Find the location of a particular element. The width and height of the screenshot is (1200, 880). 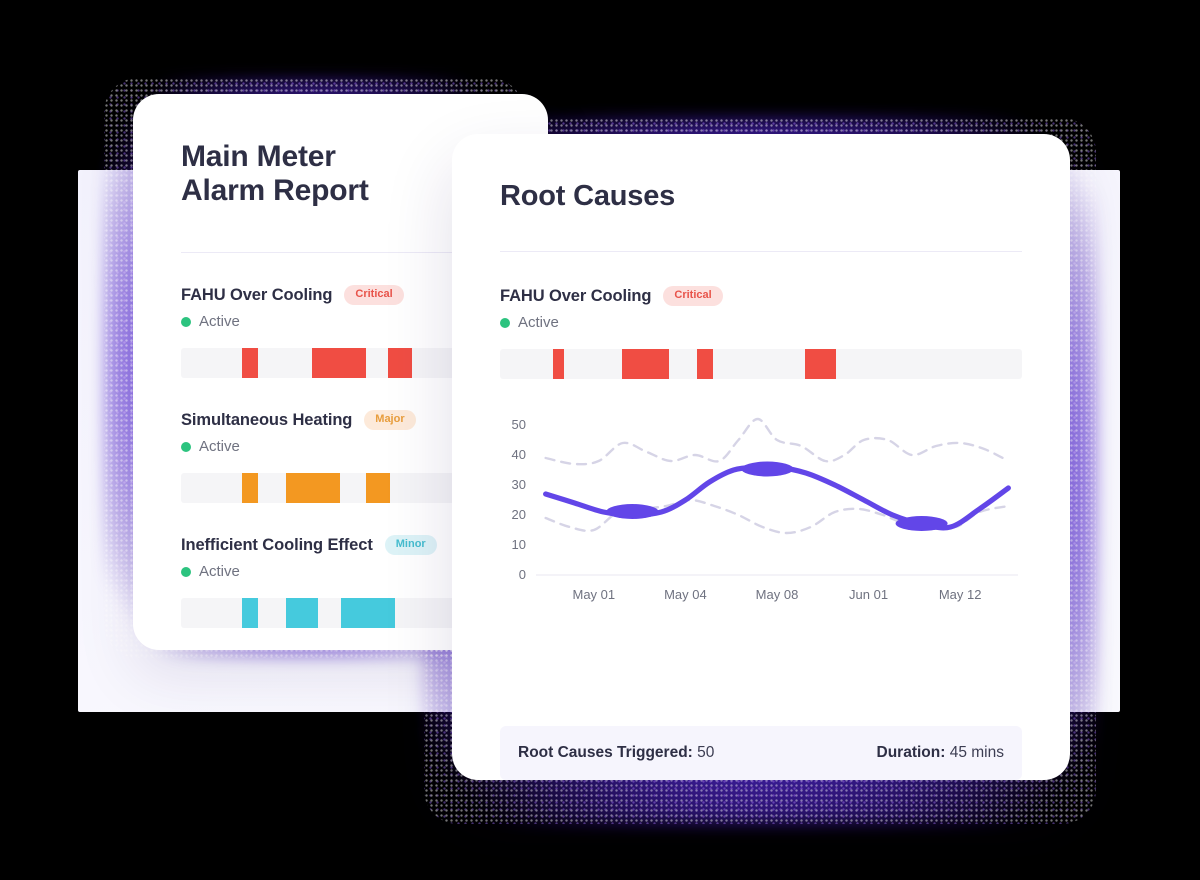

x-axis-tick-label: May 08 is located at coordinates (777, 595).